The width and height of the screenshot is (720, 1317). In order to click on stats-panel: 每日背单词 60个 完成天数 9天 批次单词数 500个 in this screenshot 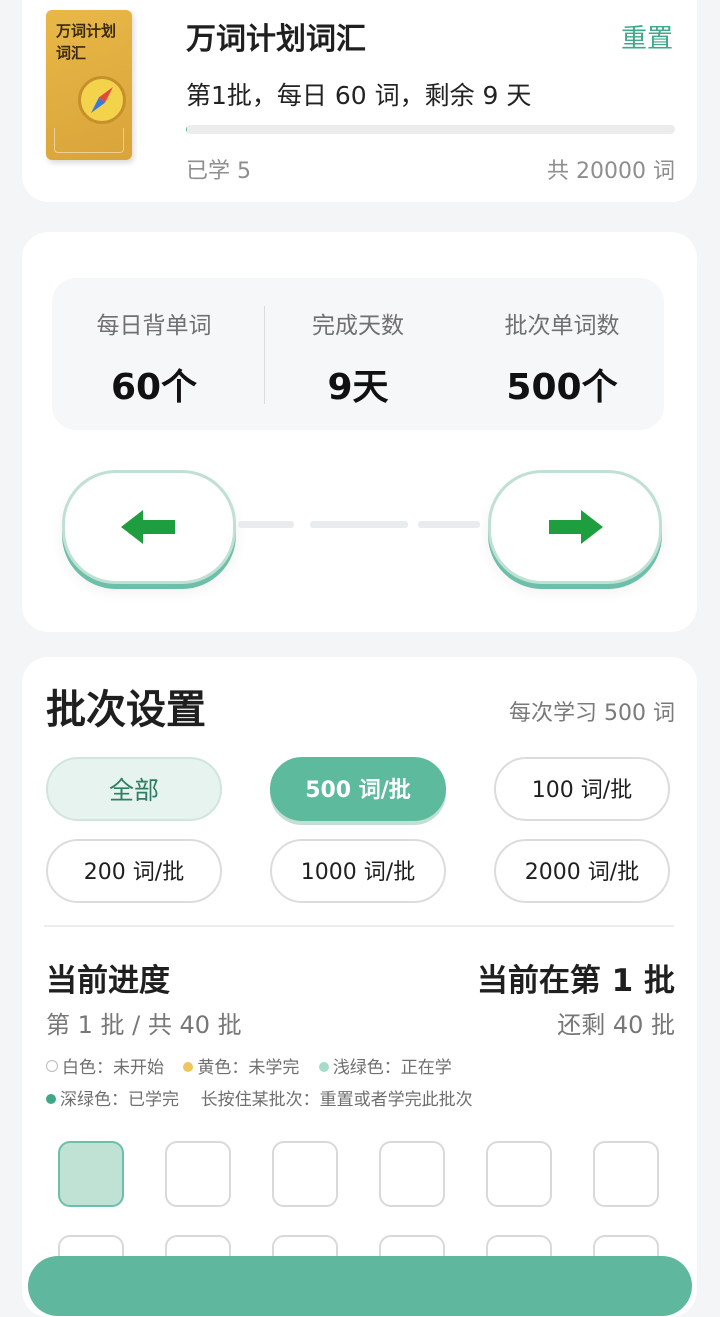, I will do `click(358, 354)`.